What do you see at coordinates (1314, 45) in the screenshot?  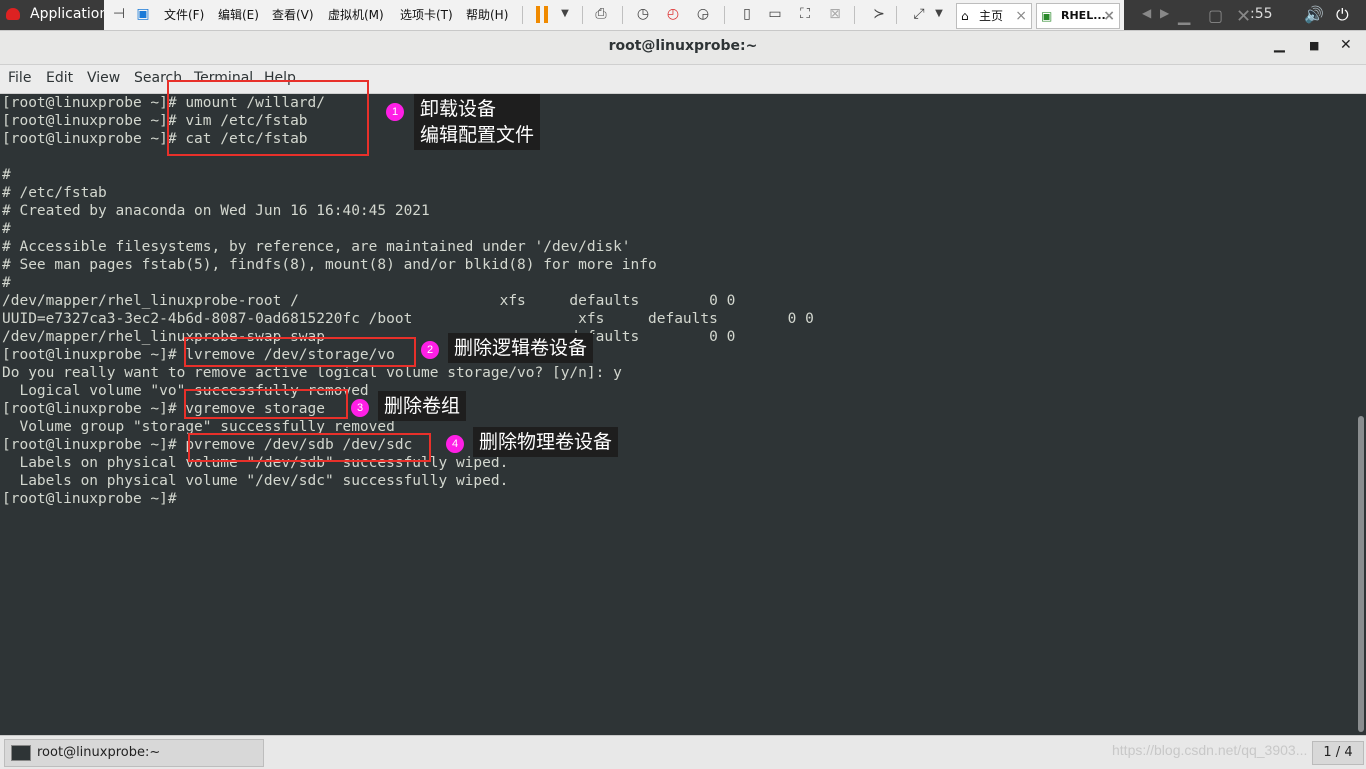 I see `maximize-icon: ■` at bounding box center [1314, 45].